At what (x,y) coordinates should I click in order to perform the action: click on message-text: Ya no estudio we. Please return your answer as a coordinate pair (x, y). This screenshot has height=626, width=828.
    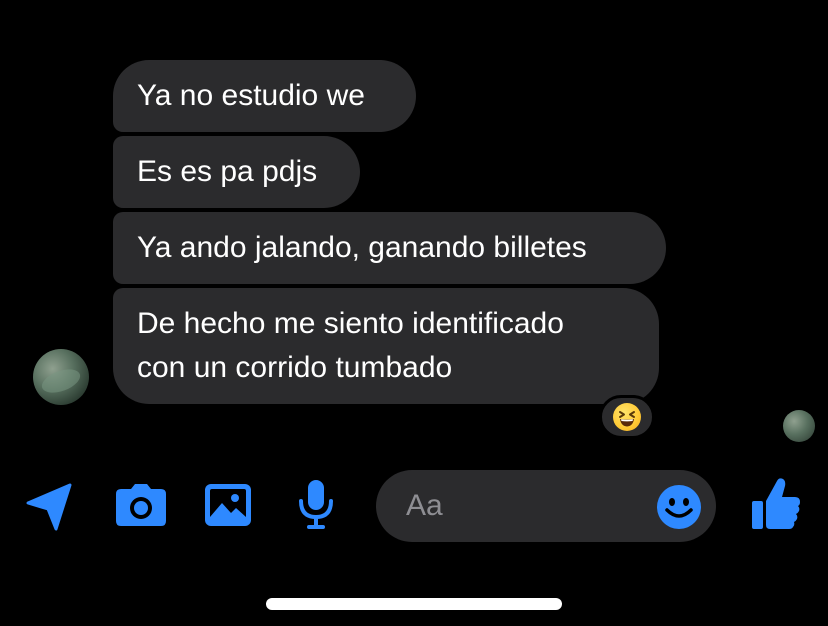
    Looking at the image, I should click on (251, 95).